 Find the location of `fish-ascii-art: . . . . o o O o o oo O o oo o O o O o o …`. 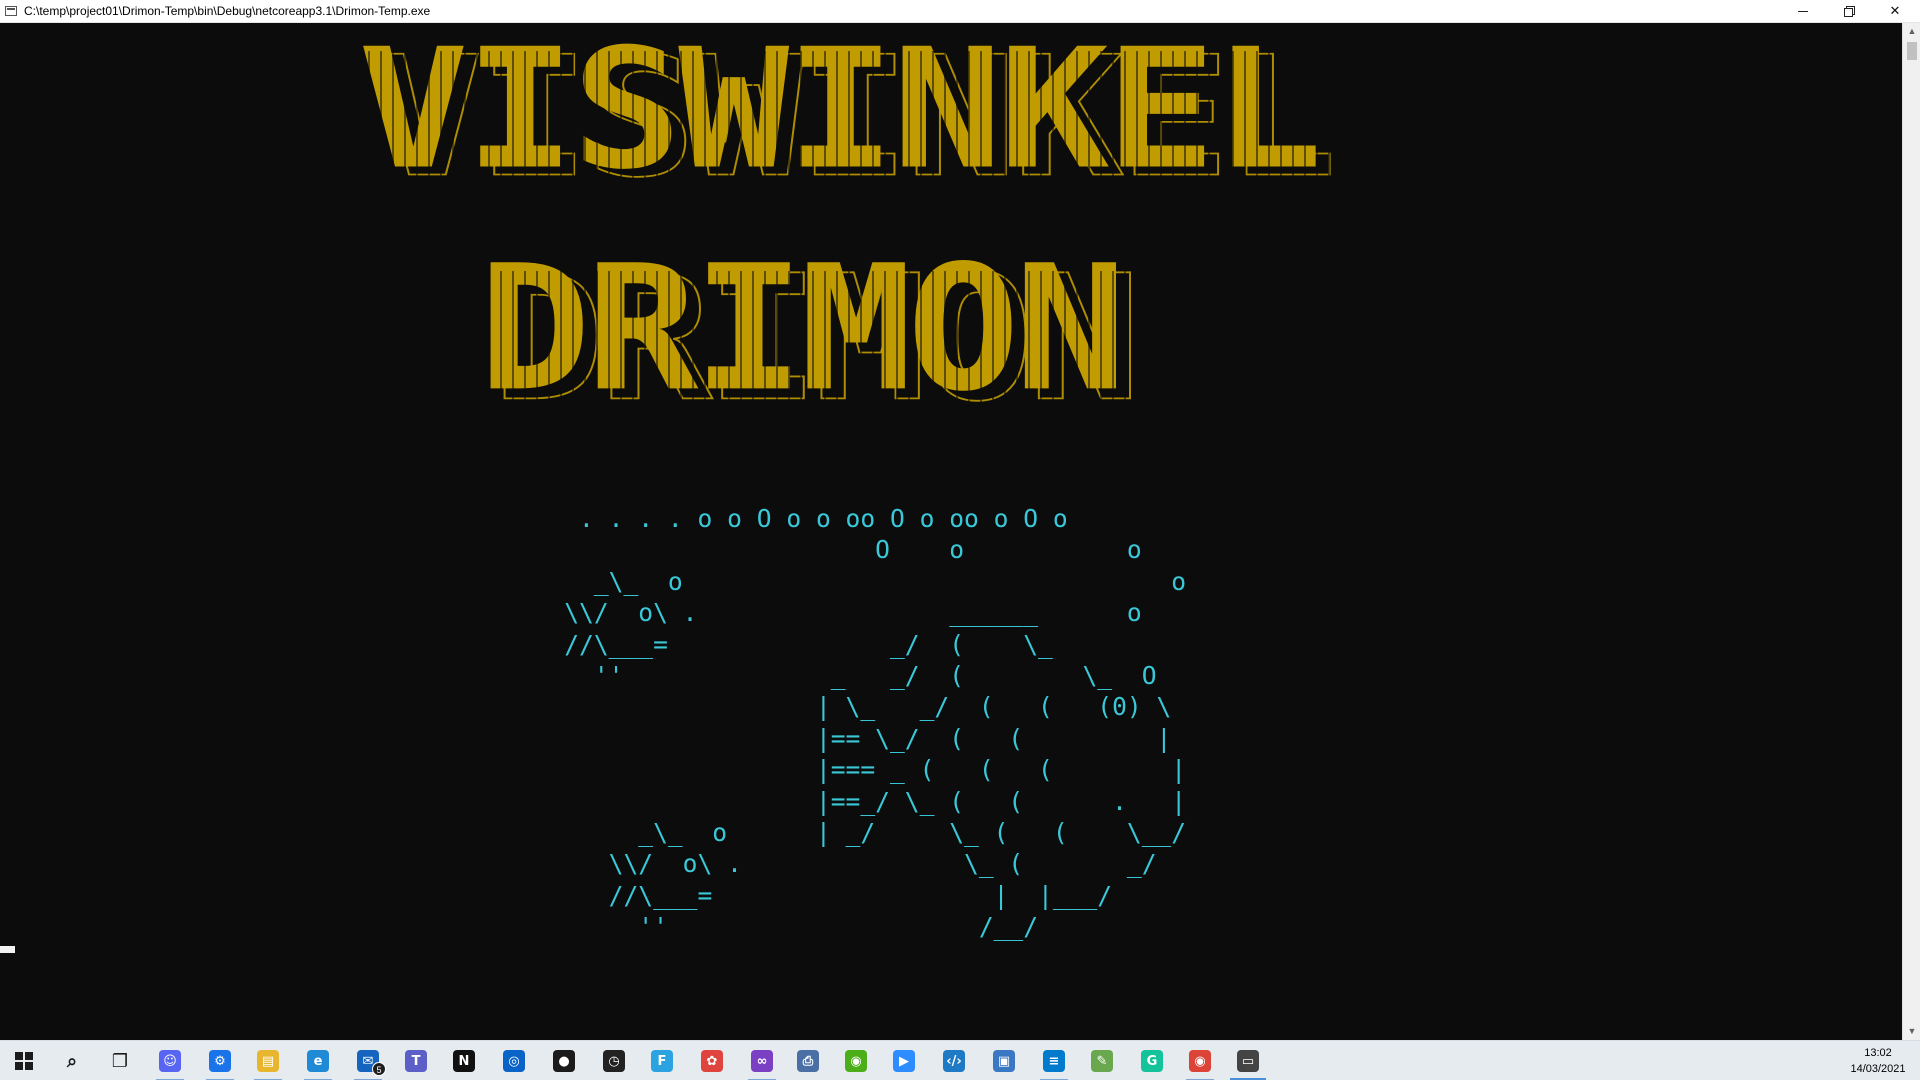

fish-ascii-art: . . . . o o O o o oo O o oo o O o O o o … is located at coordinates (875, 723).